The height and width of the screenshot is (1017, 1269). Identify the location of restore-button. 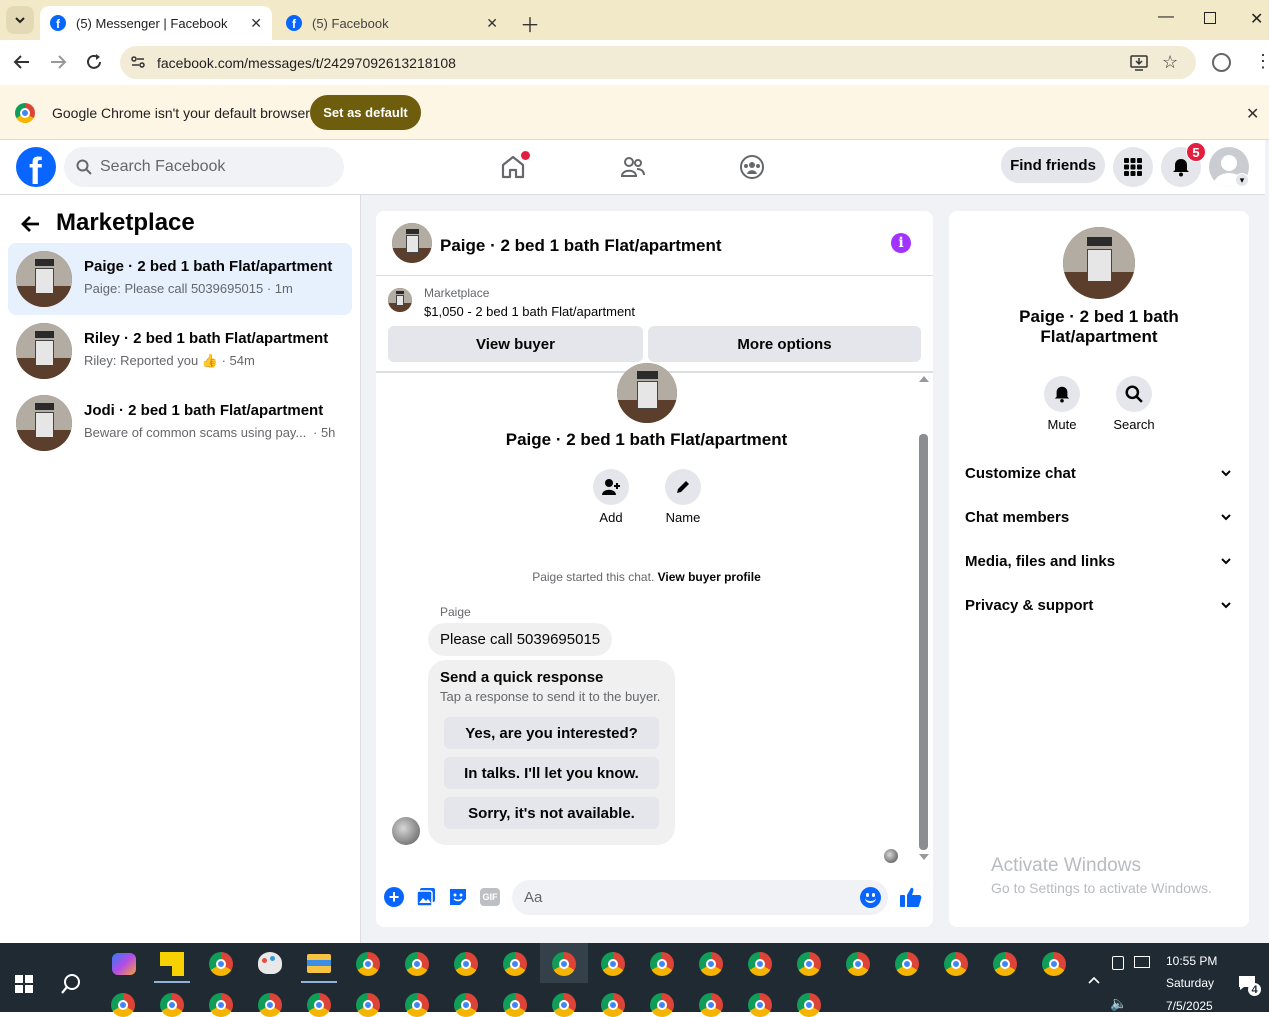
(1210, 18).